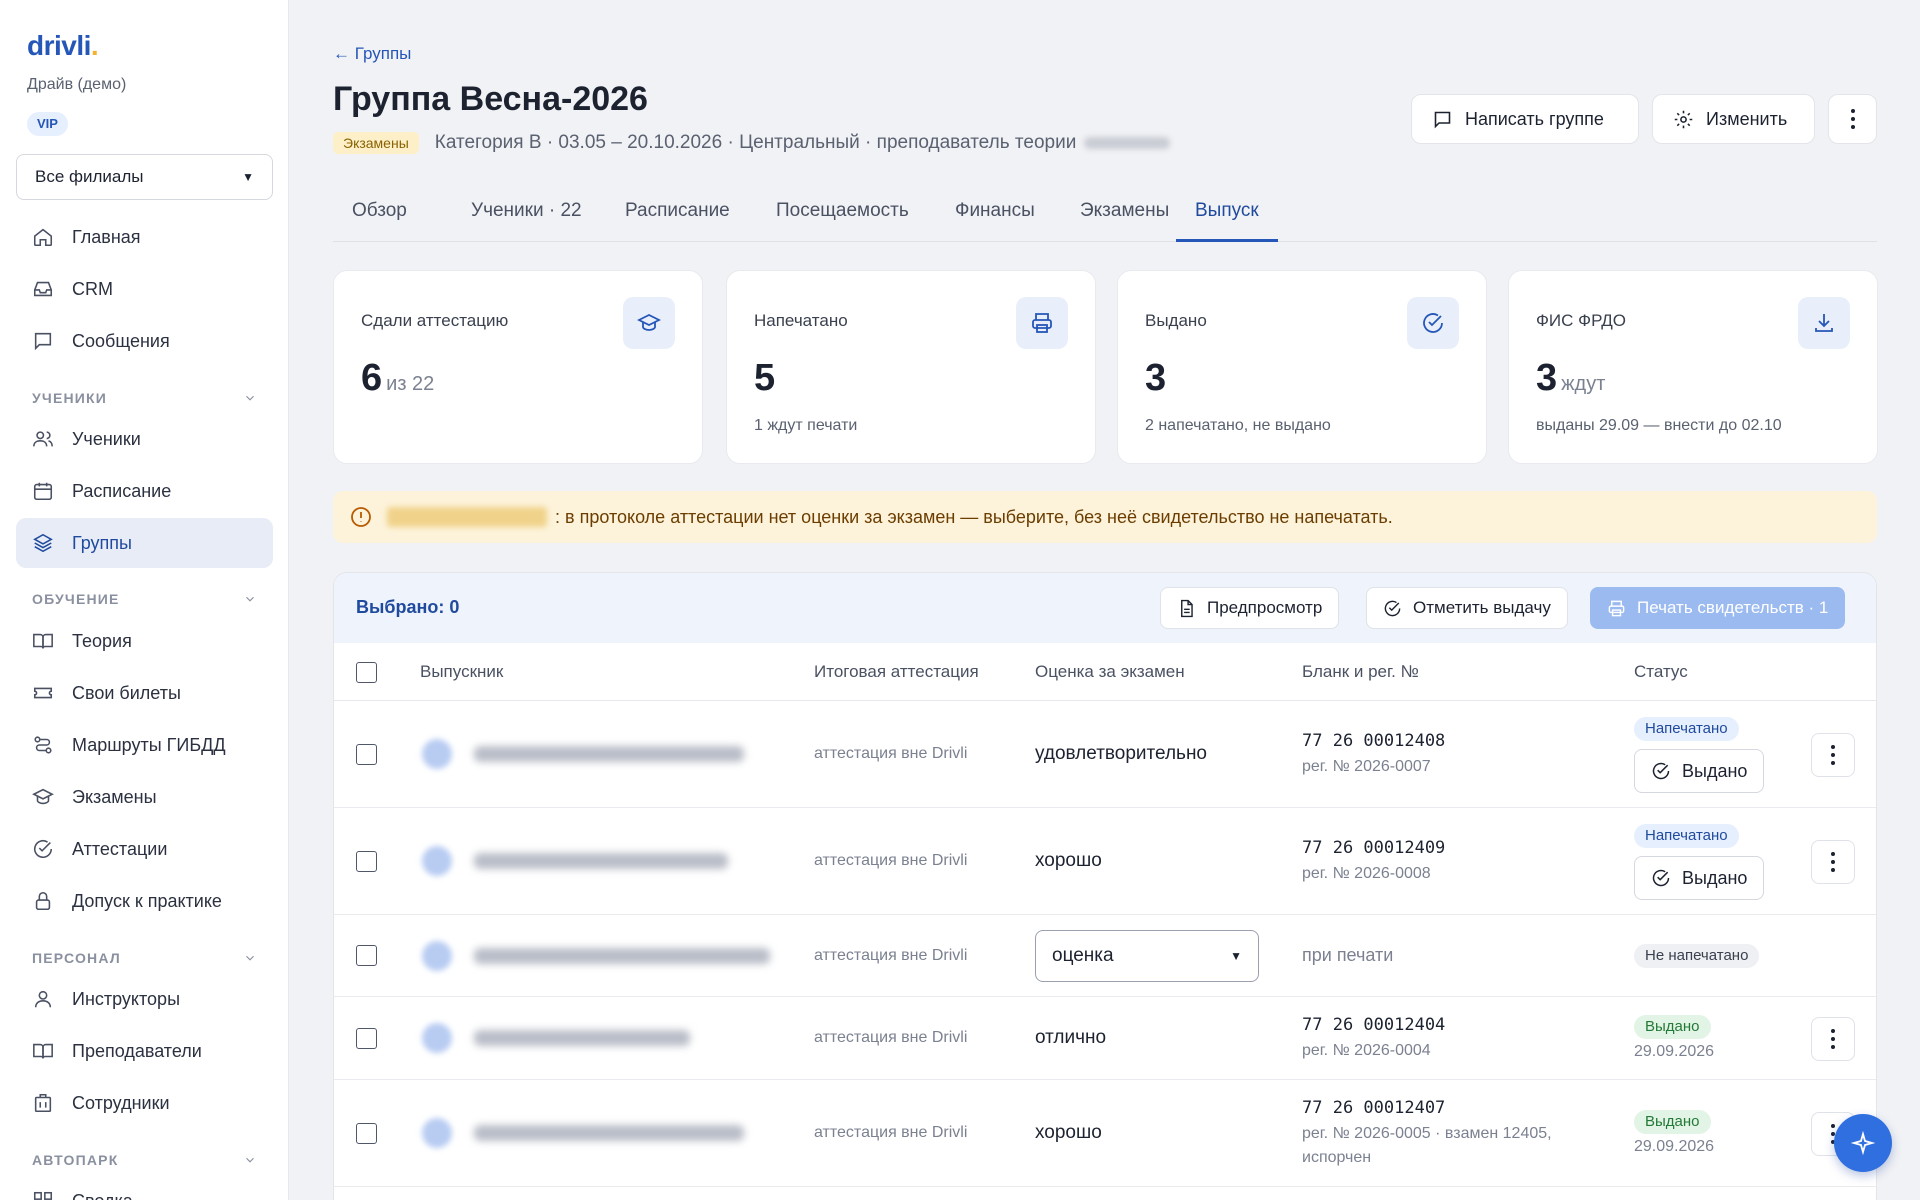 Image resolution: width=1920 pixels, height=1200 pixels. What do you see at coordinates (144, 439) in the screenshot?
I see `sidebar-item-students: Ученики` at bounding box center [144, 439].